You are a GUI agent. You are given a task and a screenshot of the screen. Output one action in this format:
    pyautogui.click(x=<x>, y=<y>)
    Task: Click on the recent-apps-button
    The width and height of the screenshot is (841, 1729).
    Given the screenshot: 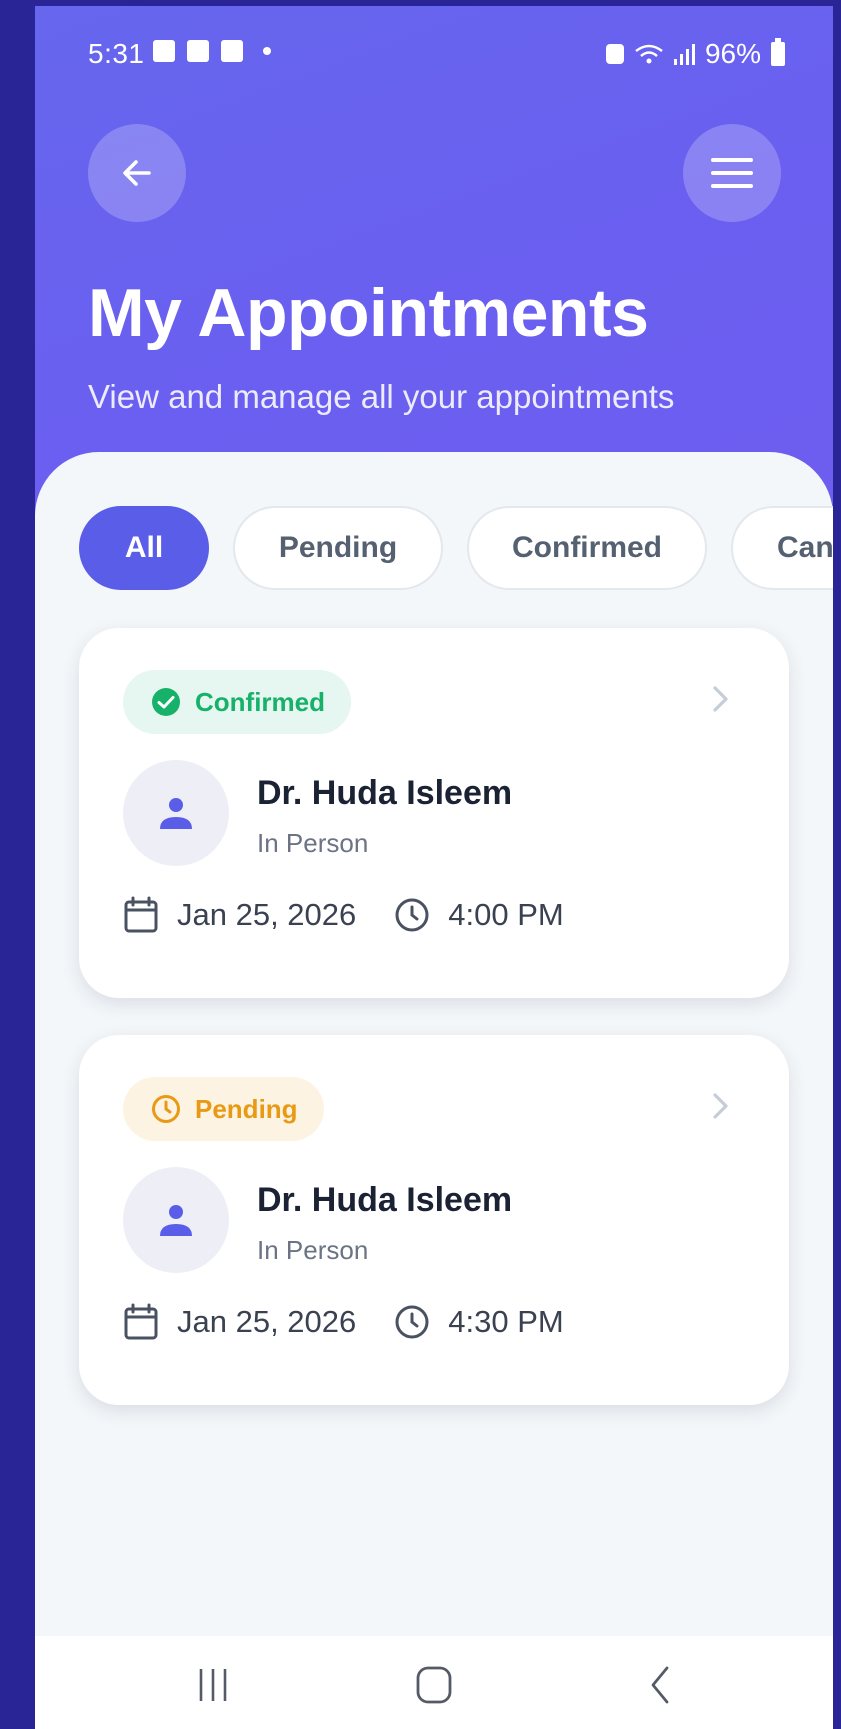 What is the action you would take?
    pyautogui.click(x=213, y=1685)
    